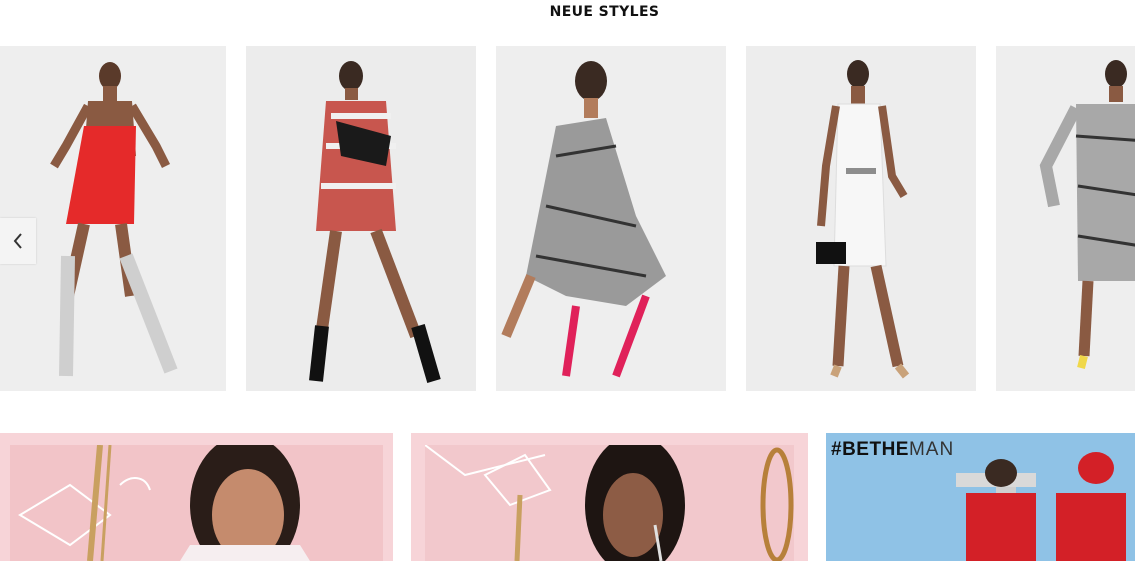 This screenshot has width=1135, height=561. I want to click on promo-banner-3: #BETHEMAN, so click(980, 497).